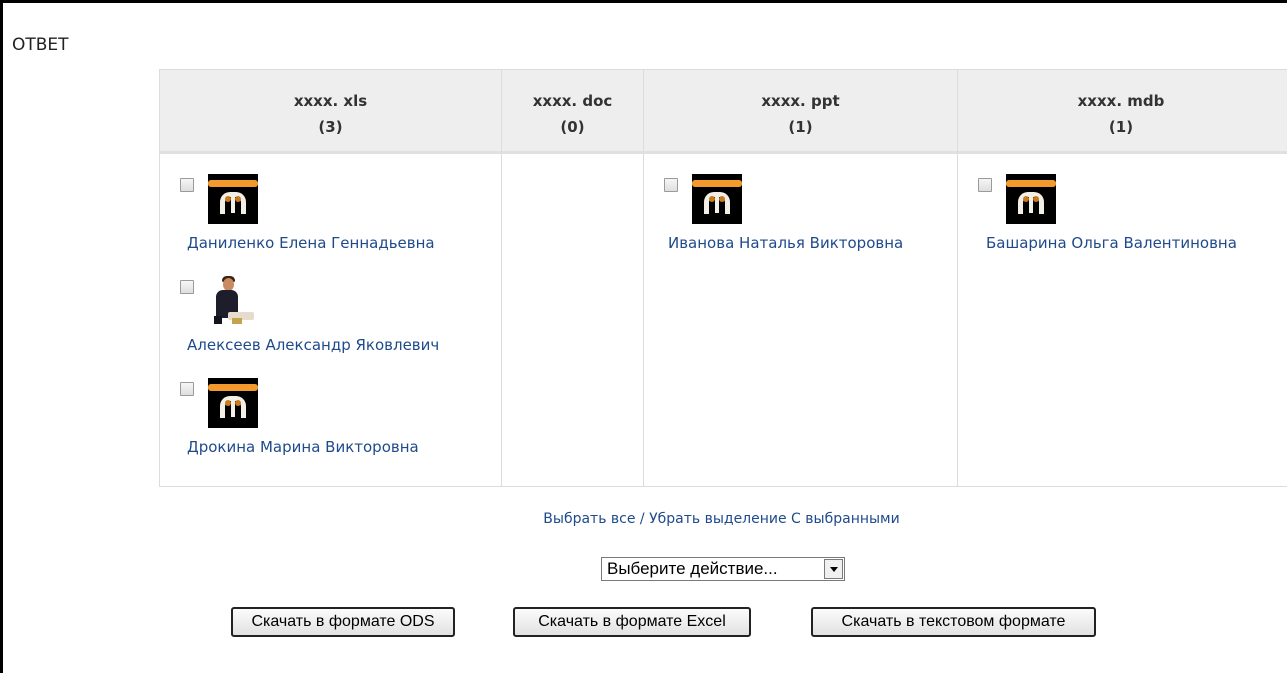 The height and width of the screenshot is (673, 1287). I want to click on download-ods-button: Скачать в формате ODS, so click(343, 622).